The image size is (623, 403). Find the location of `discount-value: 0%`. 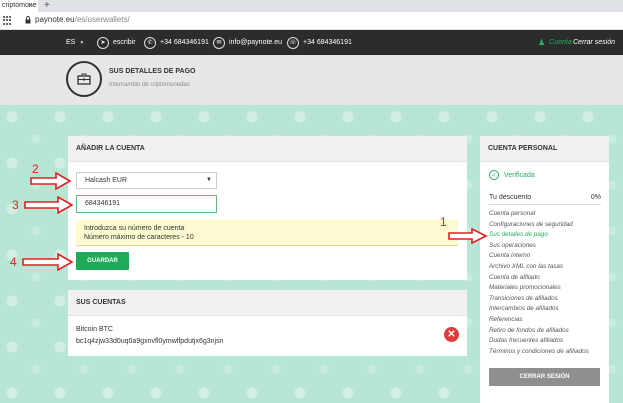

discount-value: 0% is located at coordinates (595, 197).